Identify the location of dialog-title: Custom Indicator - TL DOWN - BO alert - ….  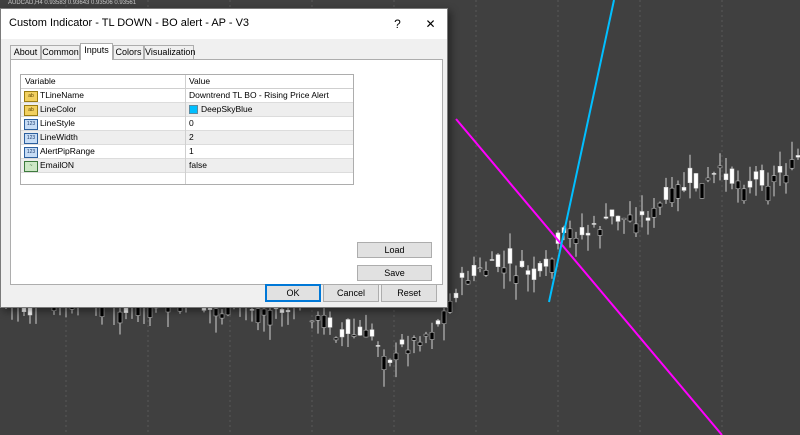
(129, 23).